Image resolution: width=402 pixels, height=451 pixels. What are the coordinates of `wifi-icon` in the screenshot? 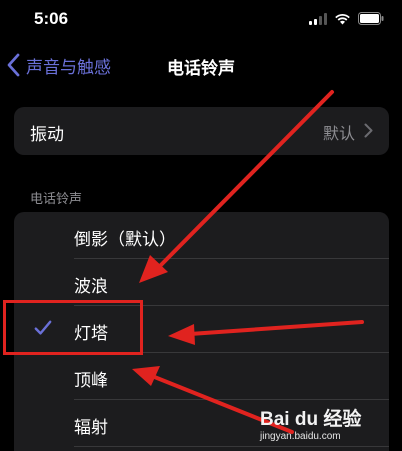 It's located at (342, 18).